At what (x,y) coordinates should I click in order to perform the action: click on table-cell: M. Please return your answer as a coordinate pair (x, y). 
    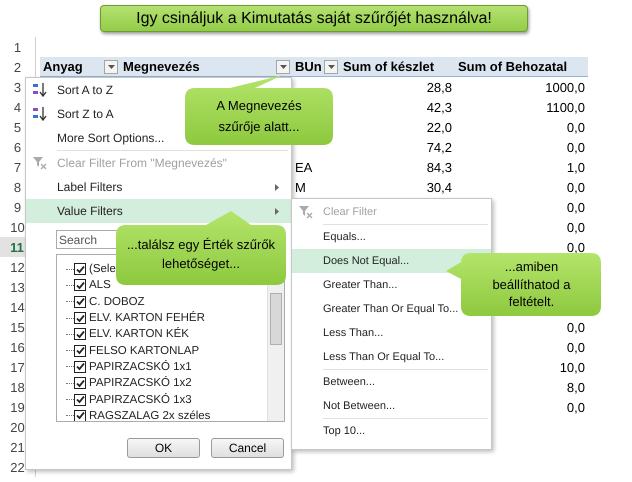
    Looking at the image, I should click on (300, 187).